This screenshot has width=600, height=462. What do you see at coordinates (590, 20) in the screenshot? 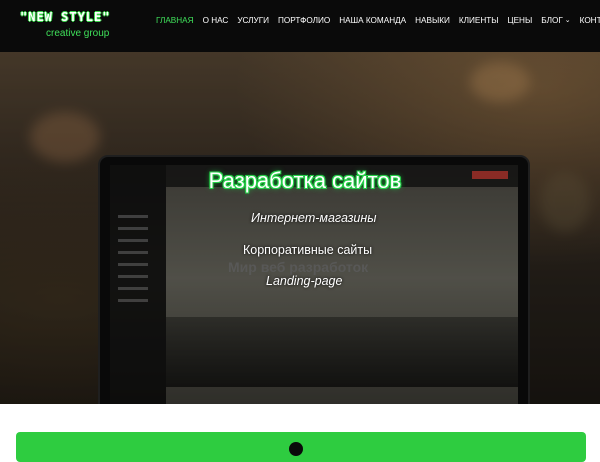
I see `nav-item-contacts: КОНТАКТЫ` at bounding box center [590, 20].